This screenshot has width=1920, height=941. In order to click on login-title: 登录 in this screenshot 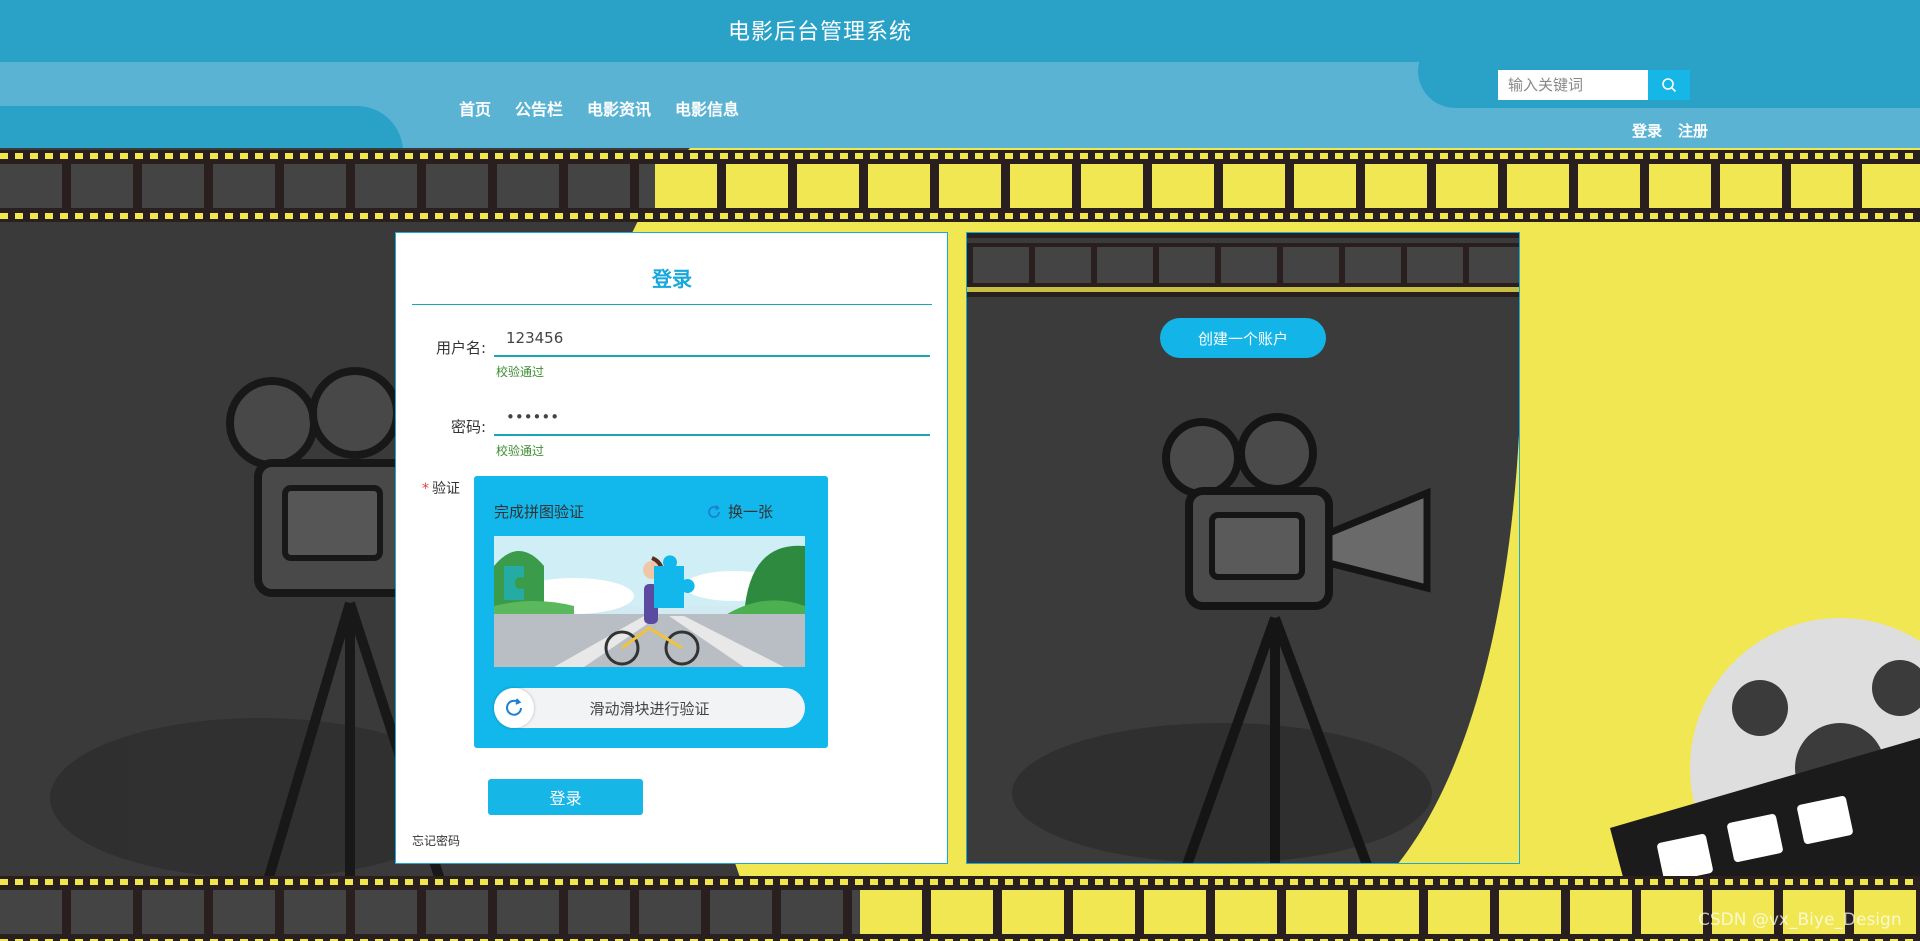, I will do `click(672, 284)`.